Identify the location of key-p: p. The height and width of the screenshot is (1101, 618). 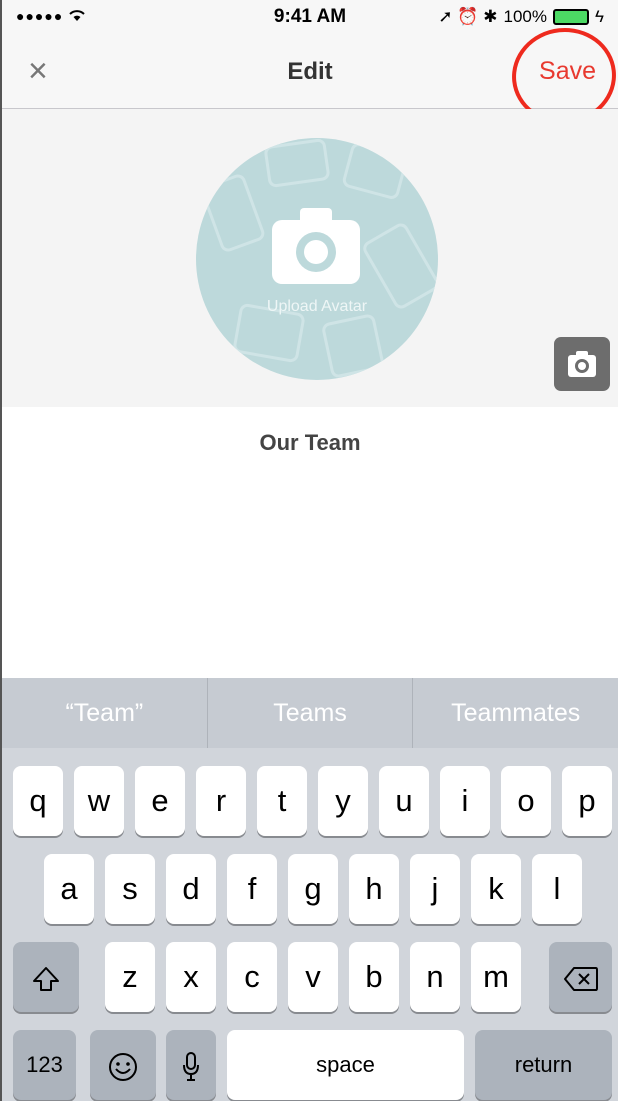
(587, 801).